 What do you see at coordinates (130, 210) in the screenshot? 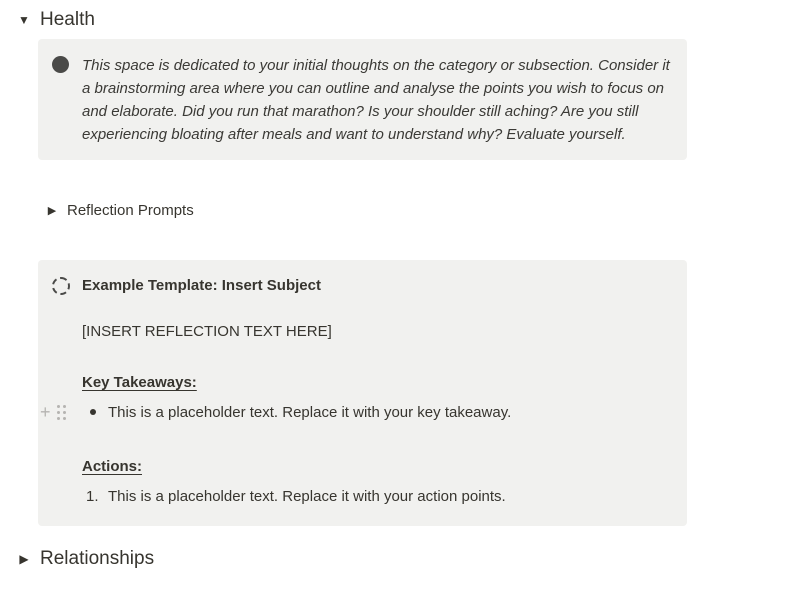
I see `reflection-prompts-label: Reflection Prompts` at bounding box center [130, 210].